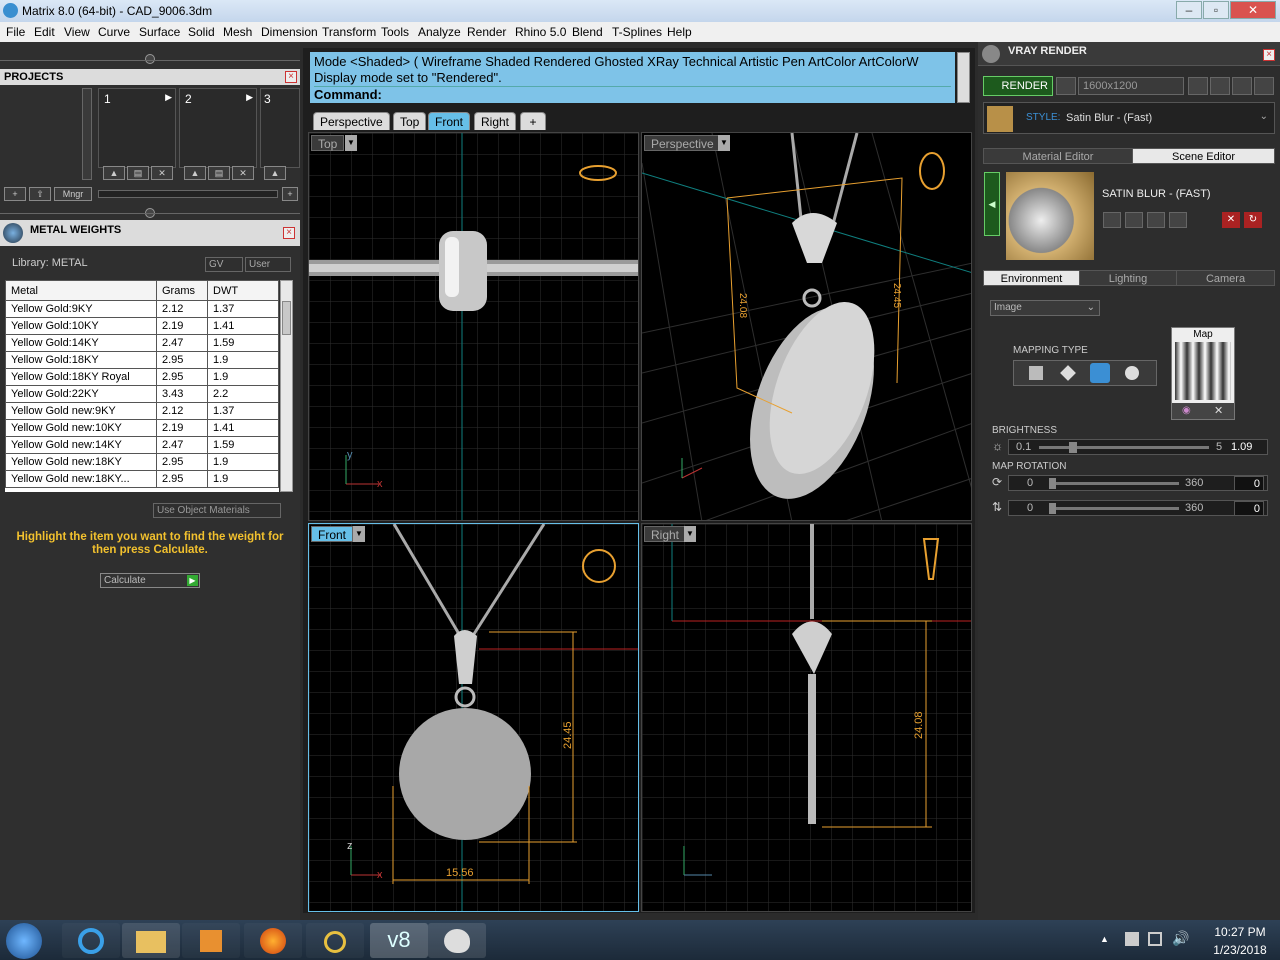 The image size is (1280, 960). I want to click on brightness-value: 1.09, so click(1241, 447).